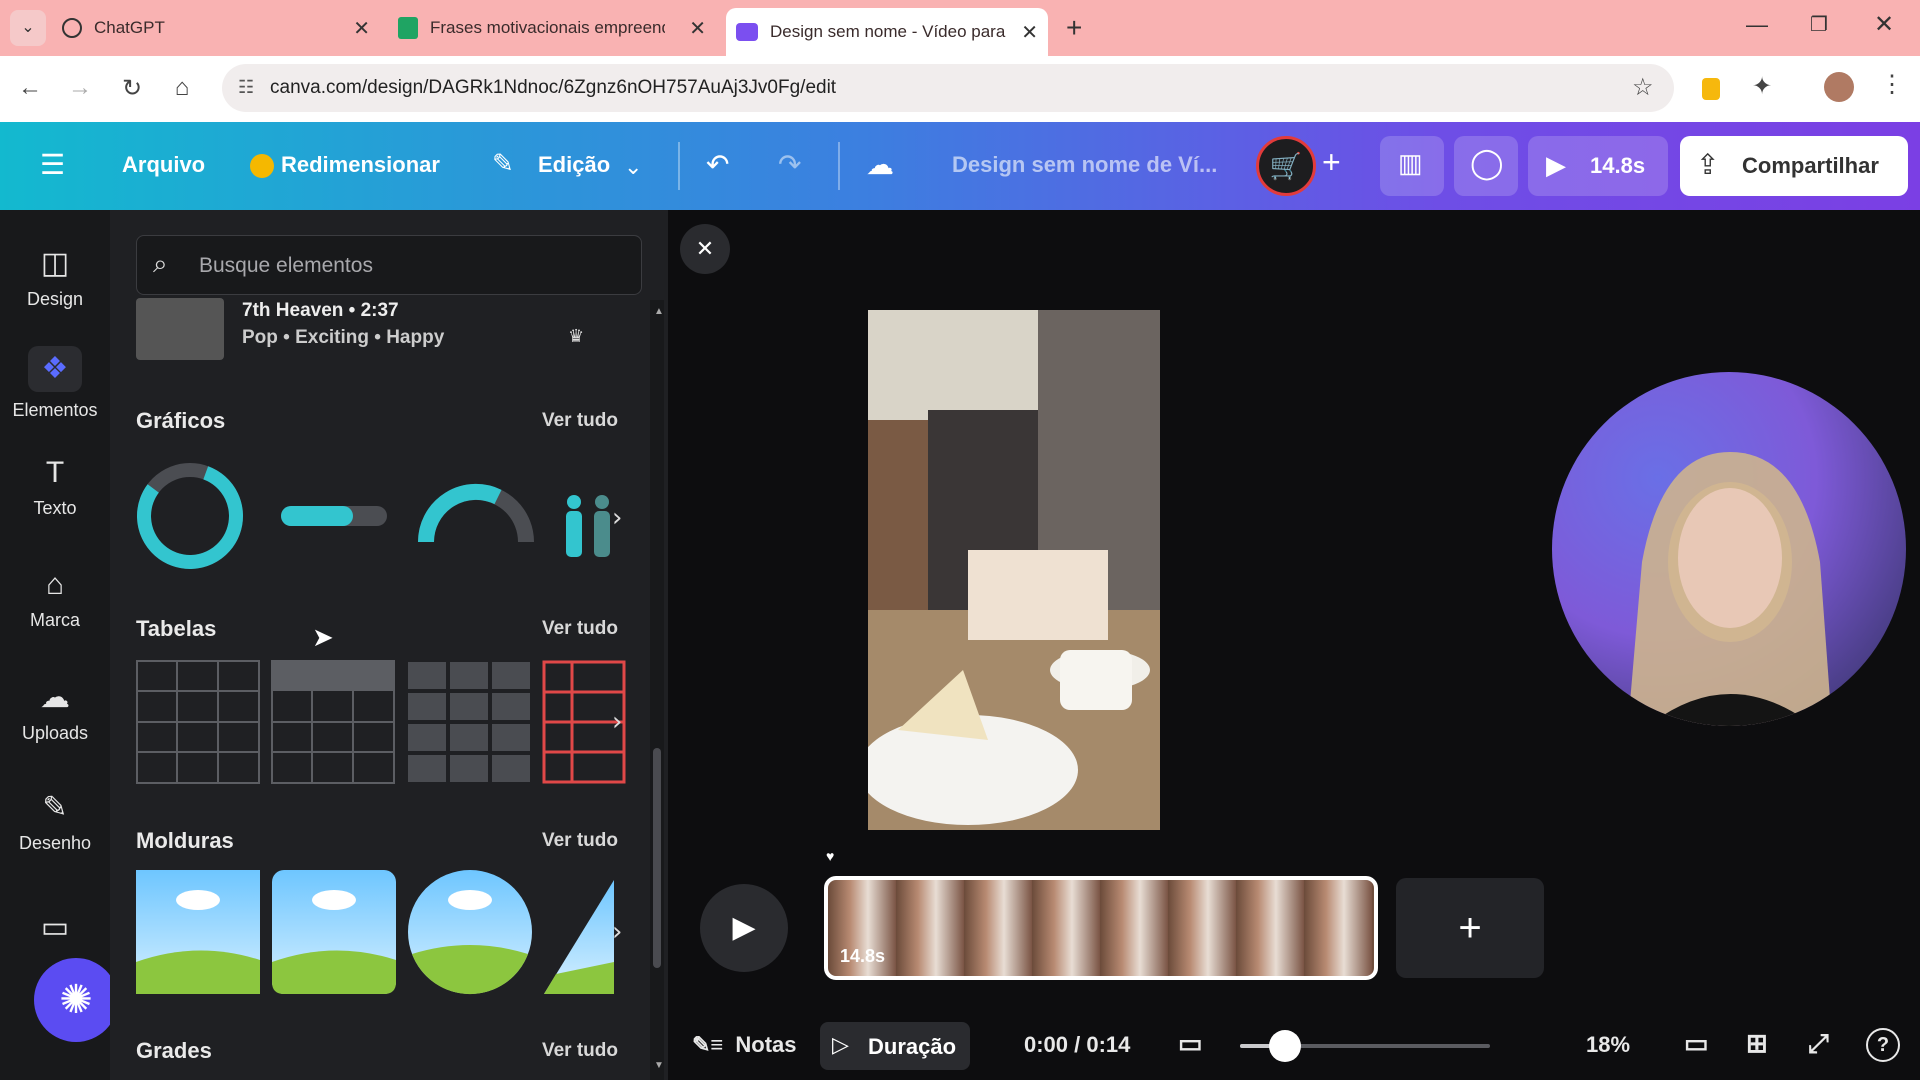 Image resolution: width=1920 pixels, height=1080 pixels. I want to click on home-button: ⌂, so click(182, 88).